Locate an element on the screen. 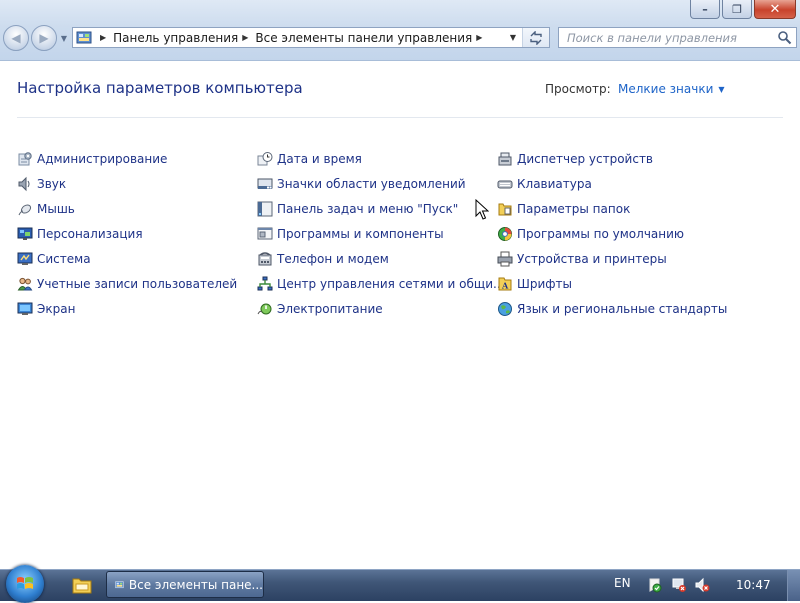 This screenshot has height=603, width=800. control-panel-item: Клавиатура is located at coordinates (612, 183).